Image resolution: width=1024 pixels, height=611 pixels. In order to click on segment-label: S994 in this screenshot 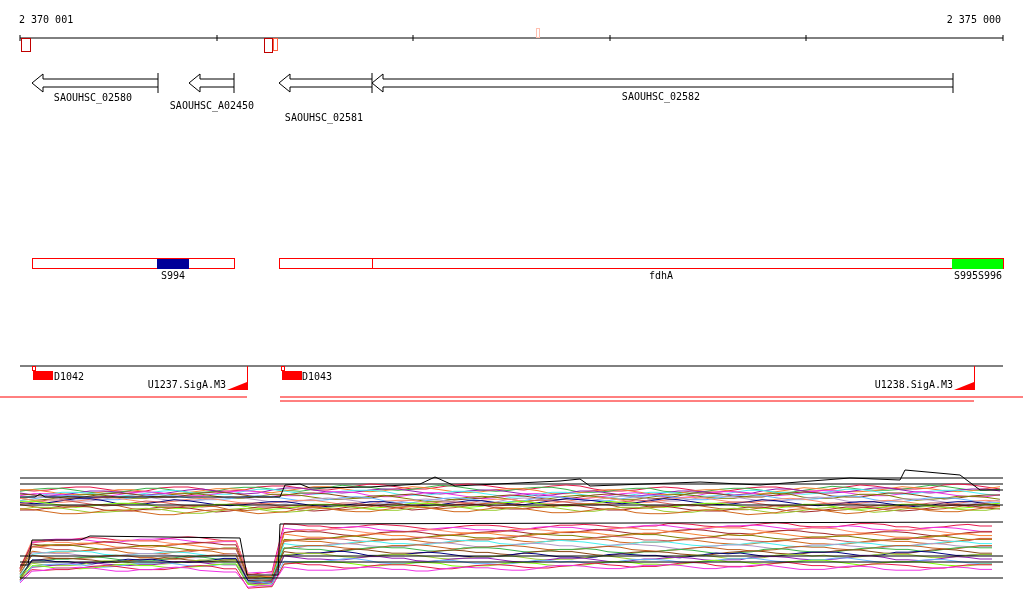, I will do `click(173, 275)`.